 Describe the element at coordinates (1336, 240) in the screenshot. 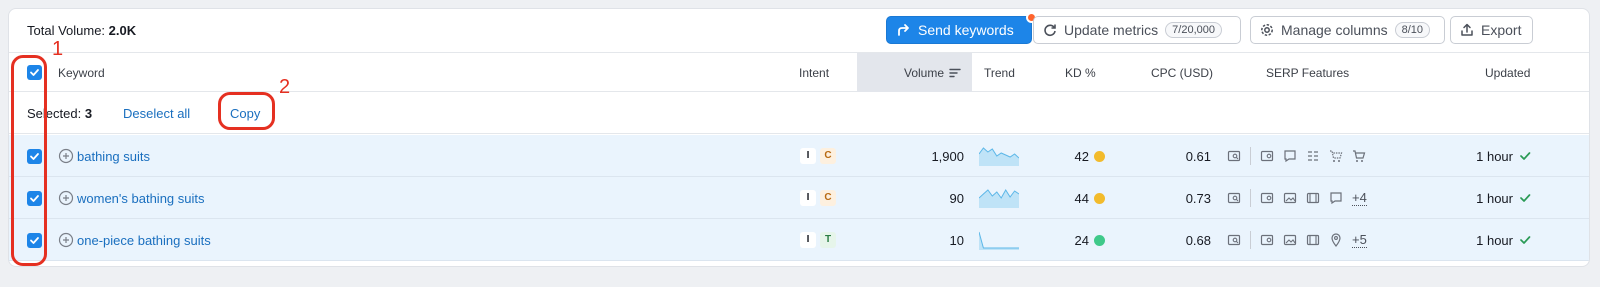

I see `local-pack-icon` at that location.